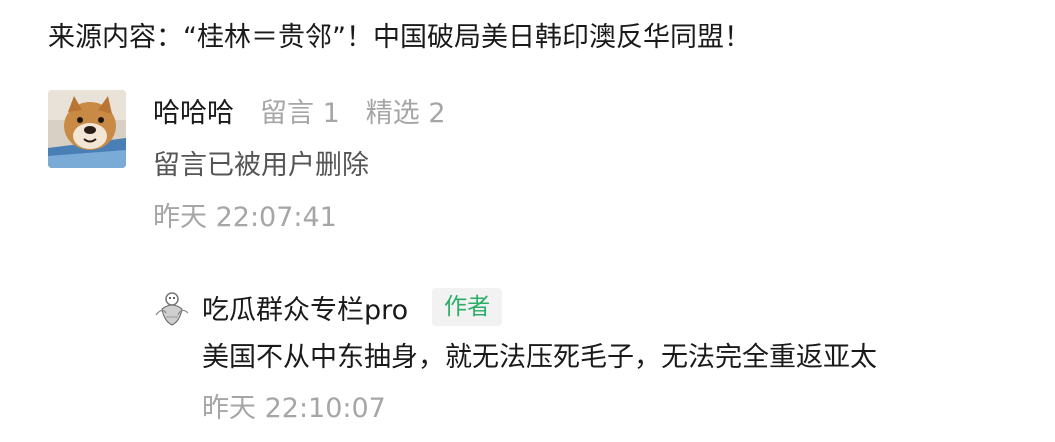 Image resolution: width=1055 pixels, height=442 pixels. Describe the element at coordinates (405, 113) in the screenshot. I see `featured-count: 精选 2` at that location.